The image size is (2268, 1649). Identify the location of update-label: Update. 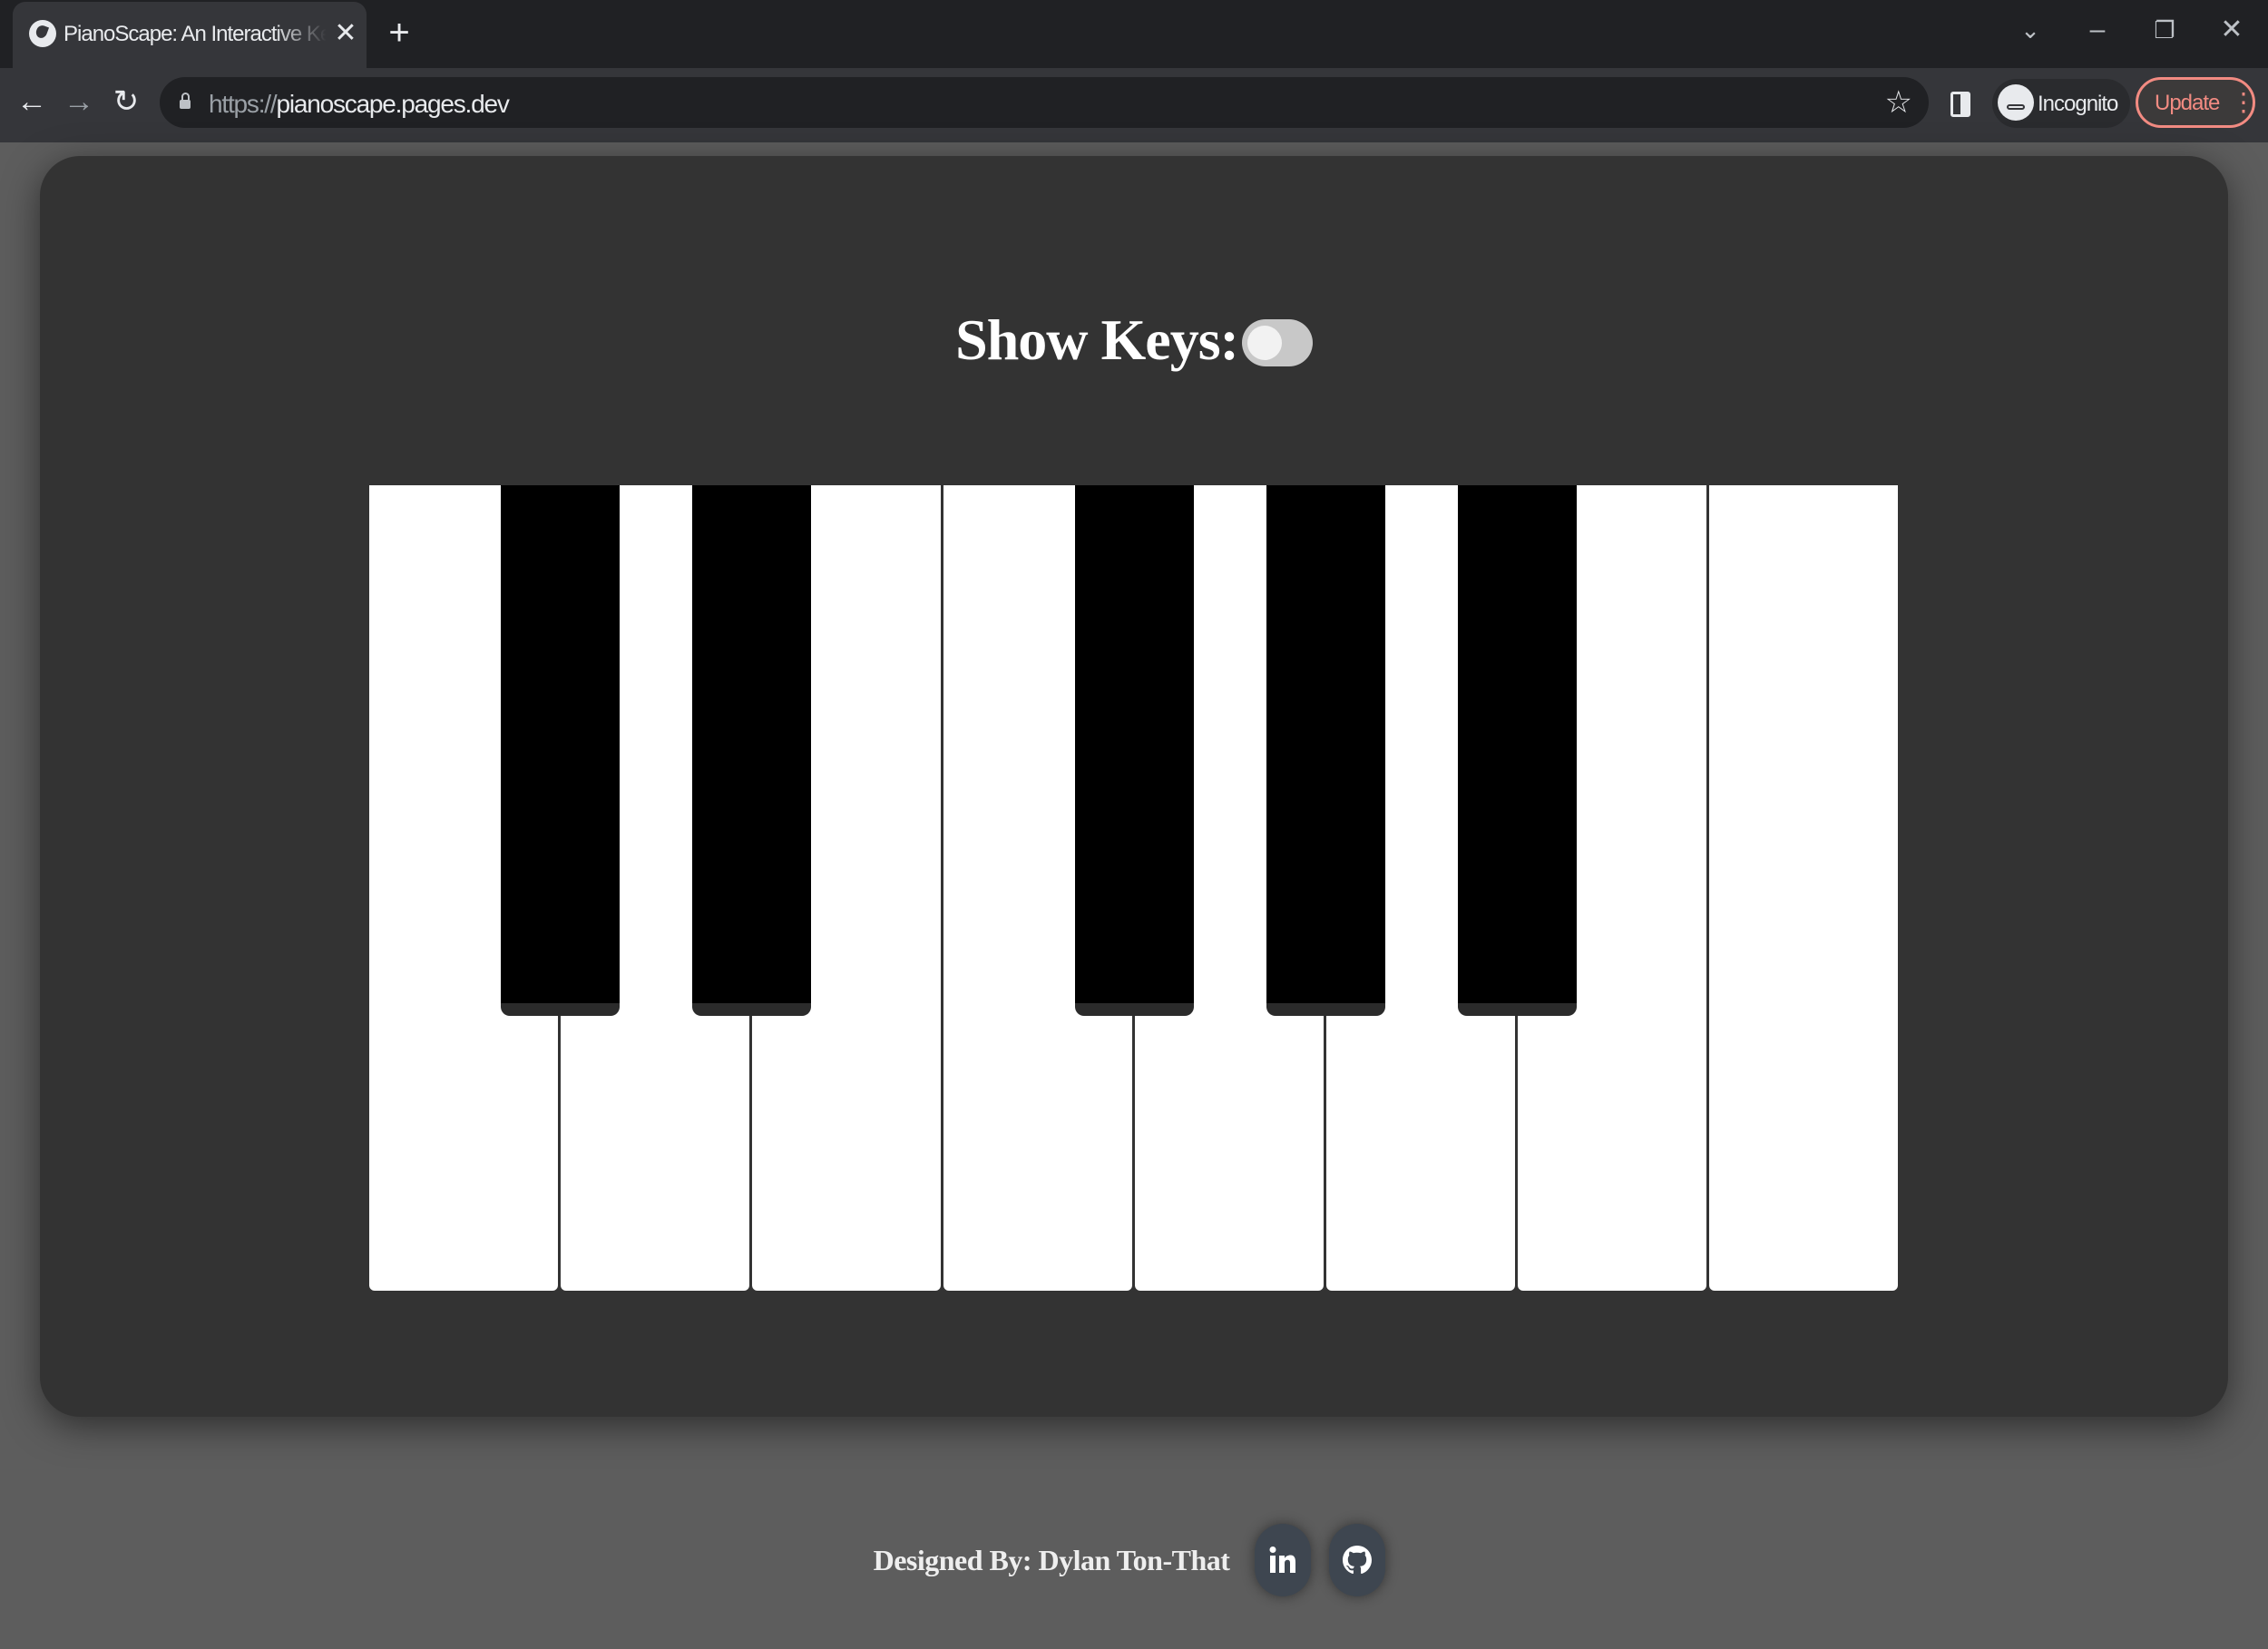
(2188, 103).